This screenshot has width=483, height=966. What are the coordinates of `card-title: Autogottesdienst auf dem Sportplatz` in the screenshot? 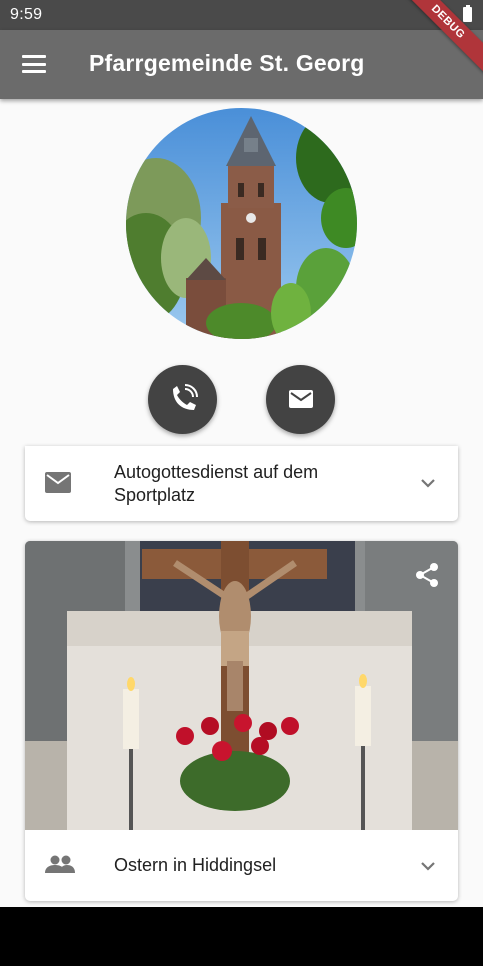 It's located at (216, 483).